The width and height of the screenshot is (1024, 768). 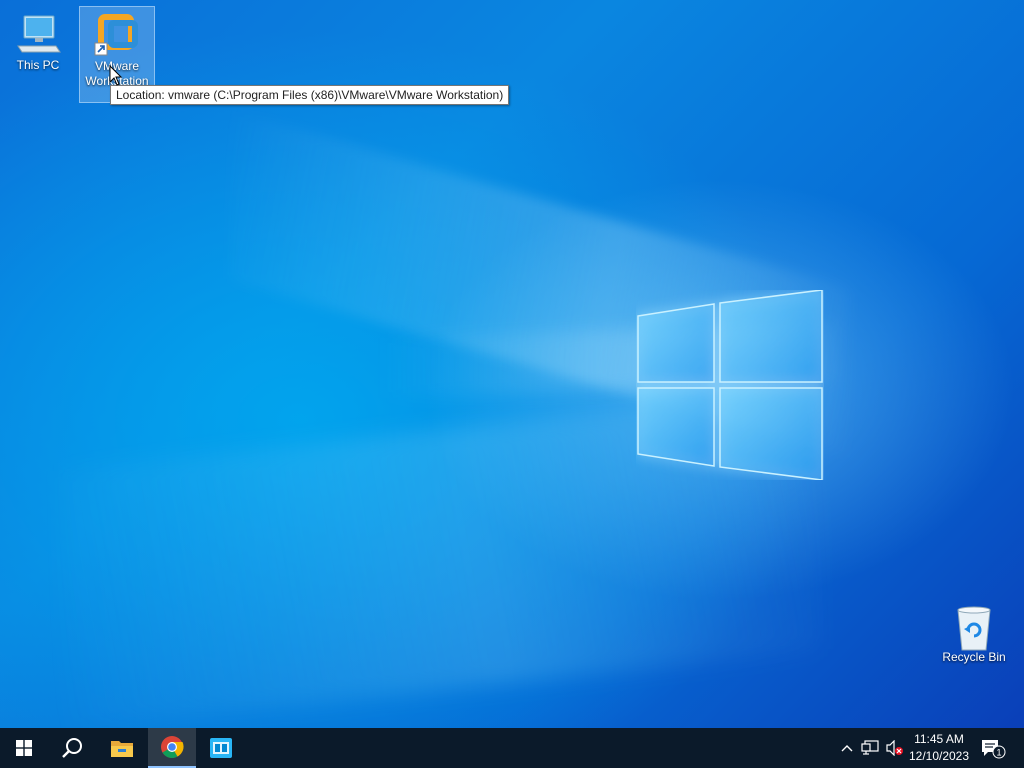 I want to click on network-icon, so click(x=870, y=747).